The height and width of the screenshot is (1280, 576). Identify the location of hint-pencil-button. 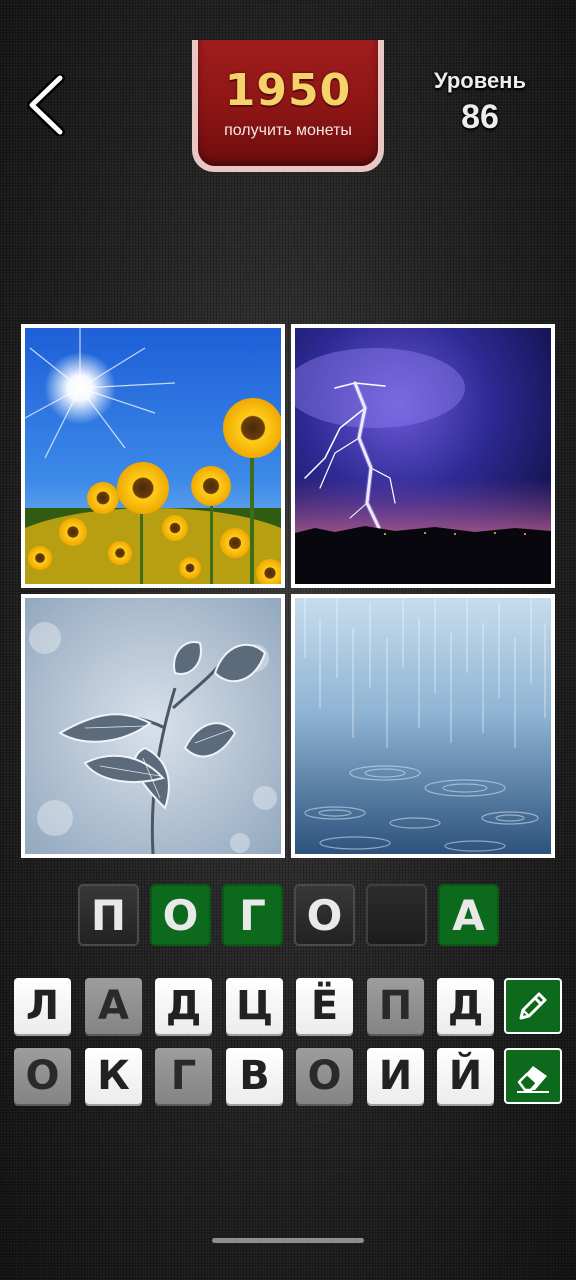
(533, 1006).